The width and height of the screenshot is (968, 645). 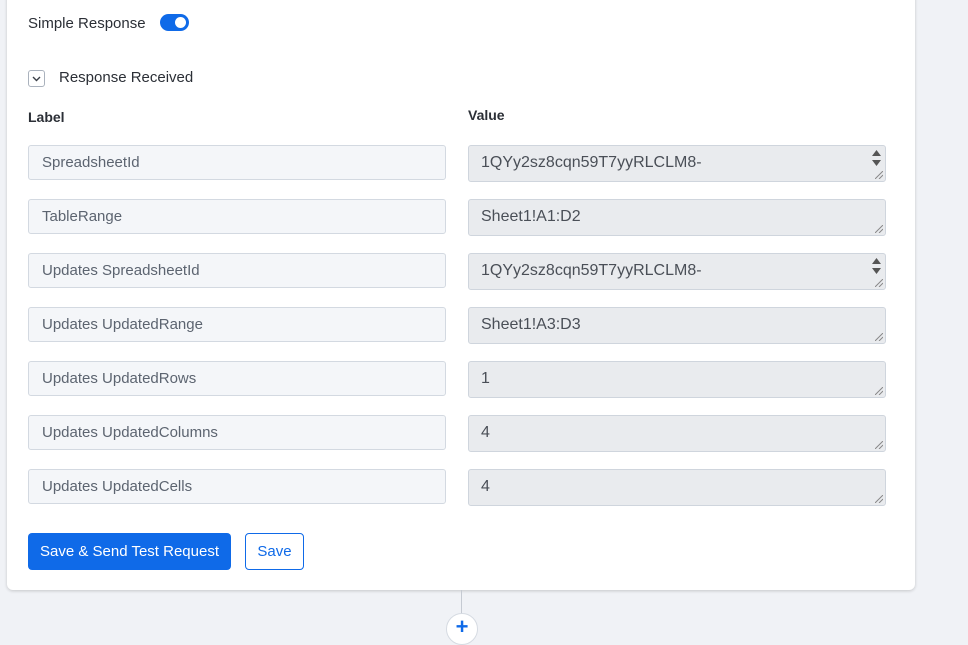 I want to click on add-step-button: +, so click(x=462, y=629).